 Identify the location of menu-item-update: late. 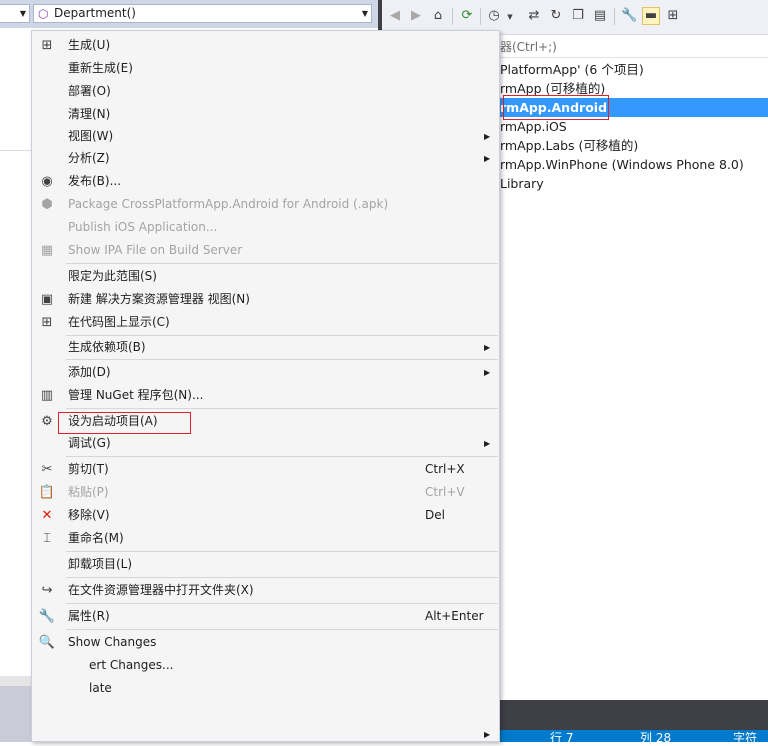
(265, 688).